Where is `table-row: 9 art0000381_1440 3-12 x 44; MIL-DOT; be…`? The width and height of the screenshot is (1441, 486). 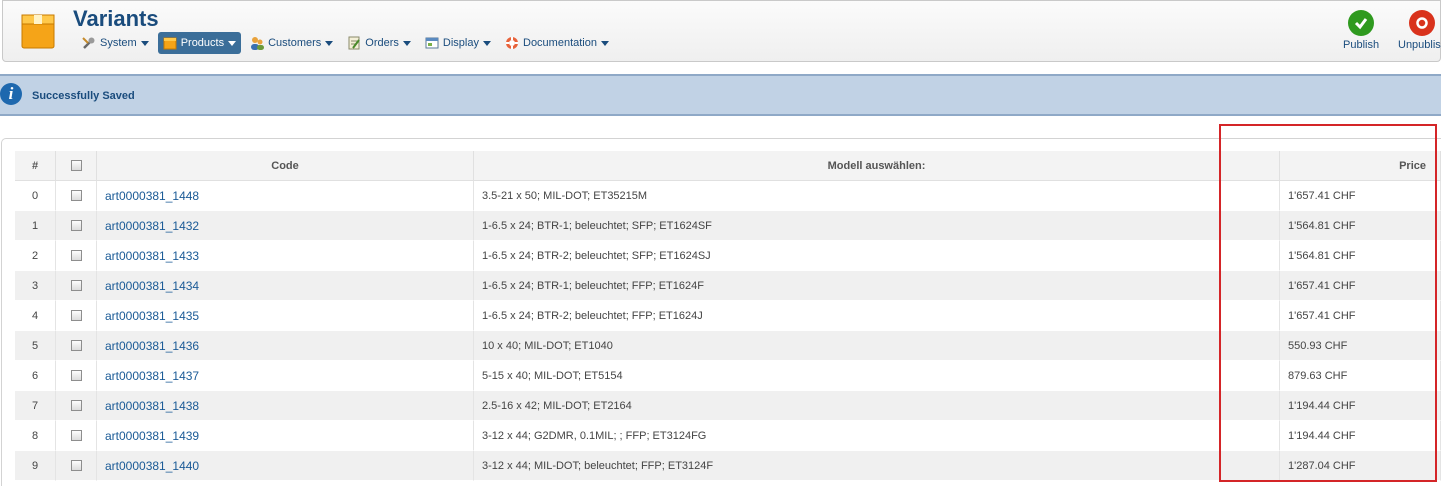
table-row: 9 art0000381_1440 3-12 x 44; MIL-DOT; be… is located at coordinates (728, 466).